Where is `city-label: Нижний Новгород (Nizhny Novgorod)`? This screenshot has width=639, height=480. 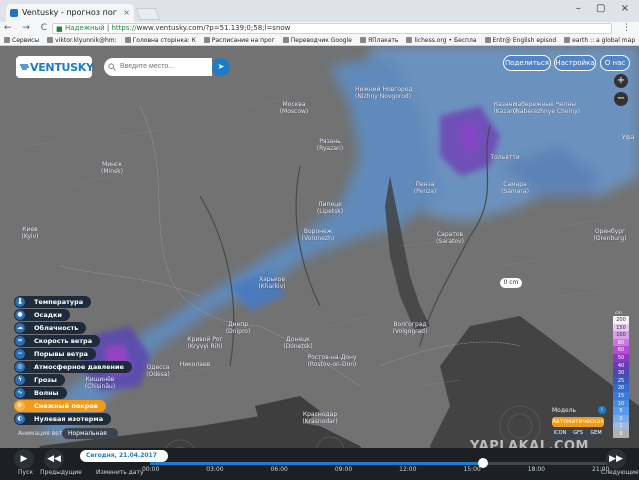 city-label: Нижний Новгород (Nizhny Novgorod) is located at coordinates (384, 93).